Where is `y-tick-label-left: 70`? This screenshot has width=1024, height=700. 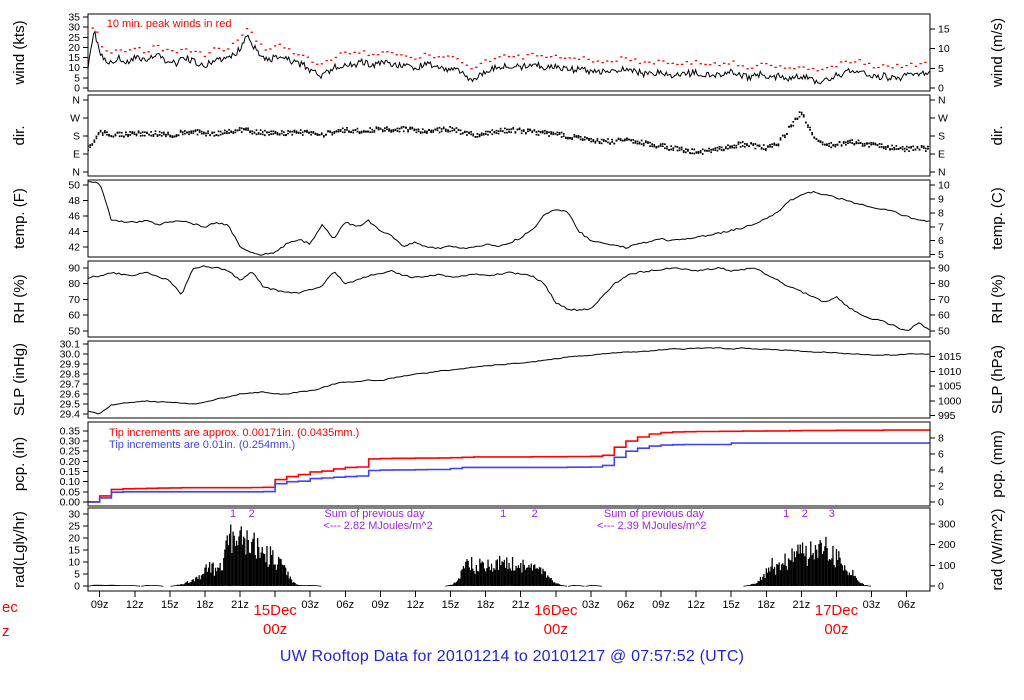
y-tick-label-left: 70 is located at coordinates (74, 300).